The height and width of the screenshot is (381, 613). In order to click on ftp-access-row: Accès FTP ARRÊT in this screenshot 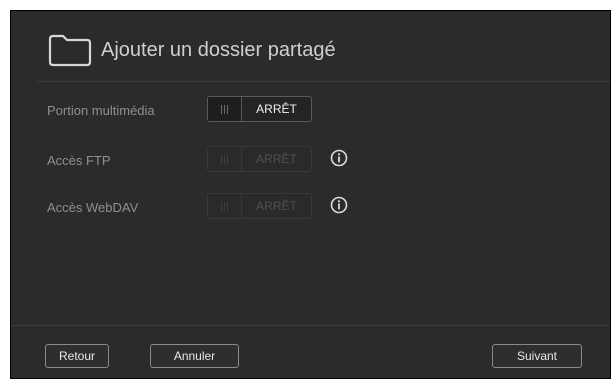, I will do `click(310, 161)`.